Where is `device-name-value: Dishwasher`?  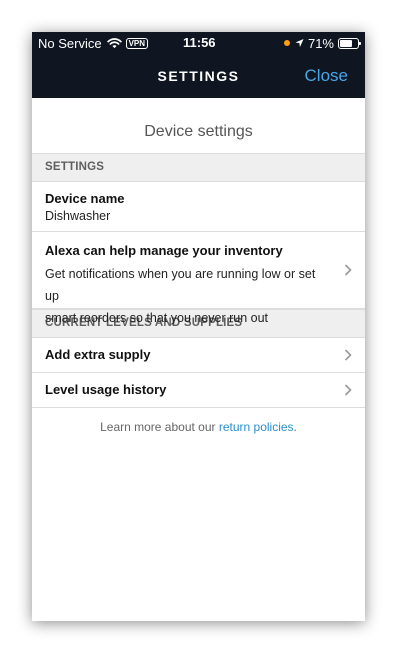 device-name-value: Dishwasher is located at coordinates (78, 216).